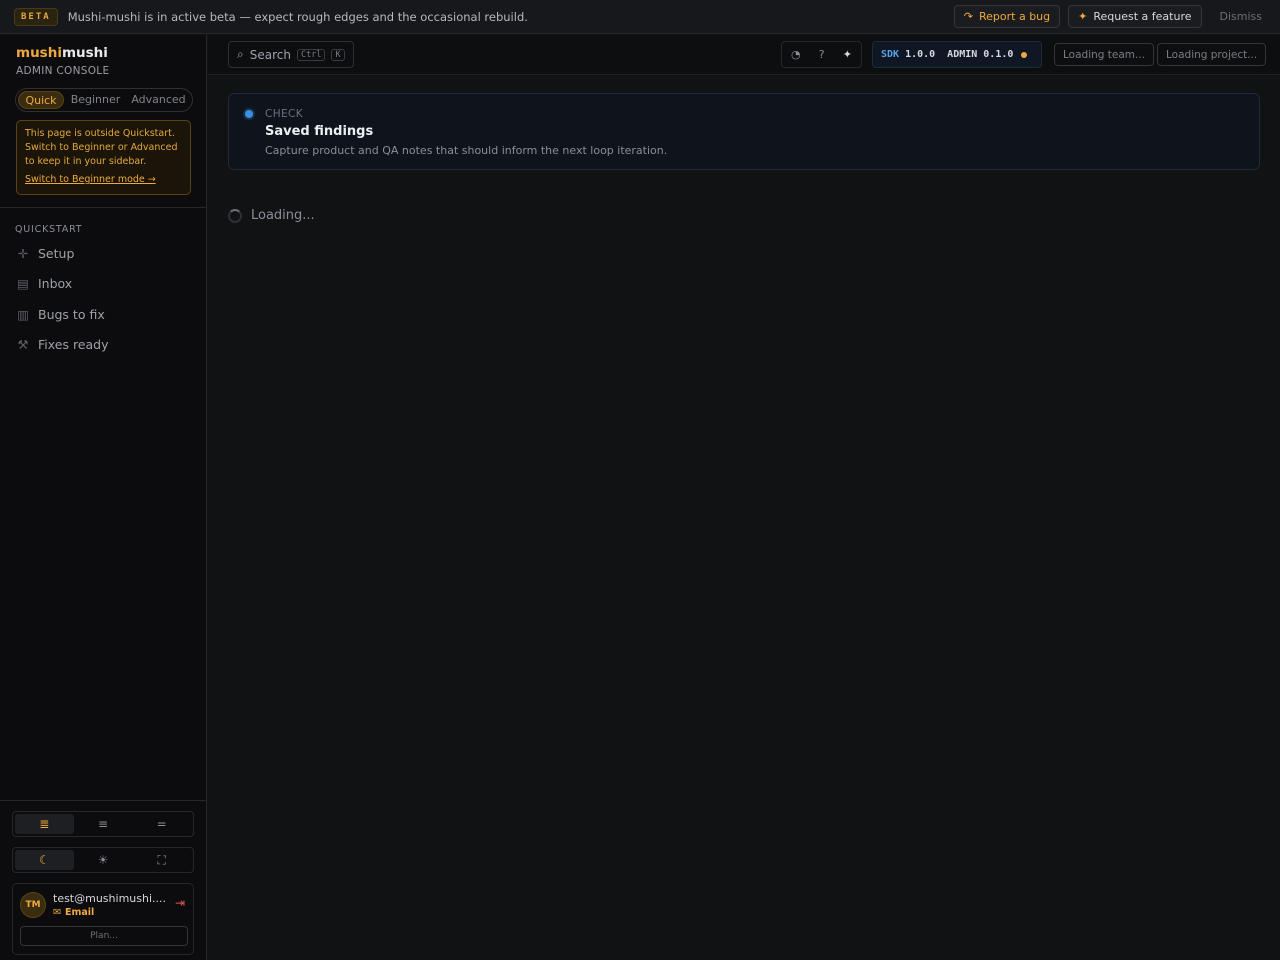 The width and height of the screenshot is (1280, 960). What do you see at coordinates (23, 253) in the screenshot?
I see `sparkle-icon: ✛` at bounding box center [23, 253].